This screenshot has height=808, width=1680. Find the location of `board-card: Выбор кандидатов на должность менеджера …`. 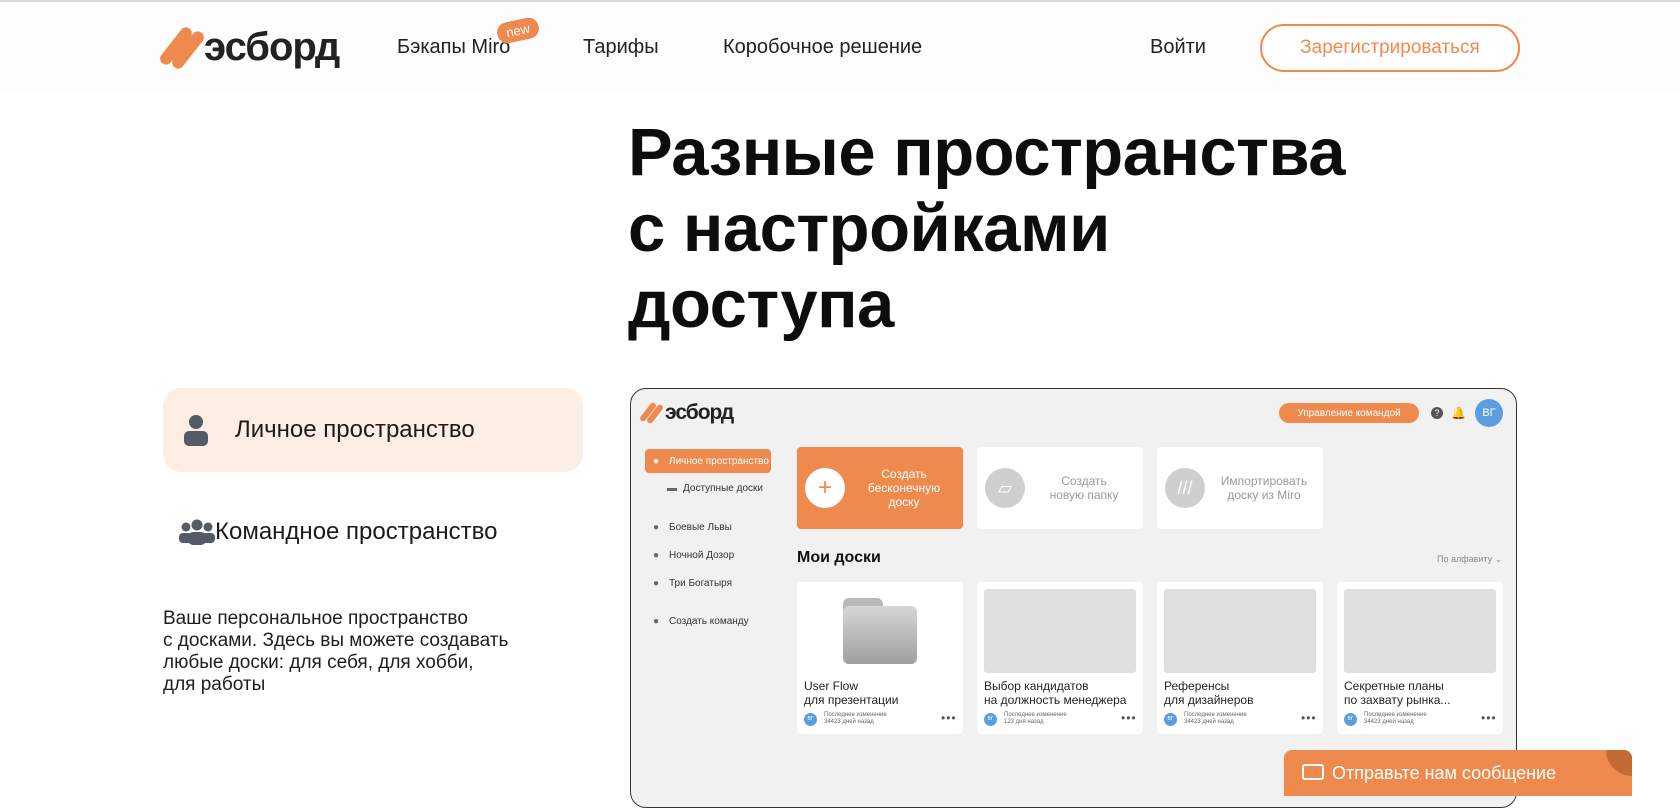

board-card: Выбор кандидатов на должность менеджера … is located at coordinates (1060, 658).